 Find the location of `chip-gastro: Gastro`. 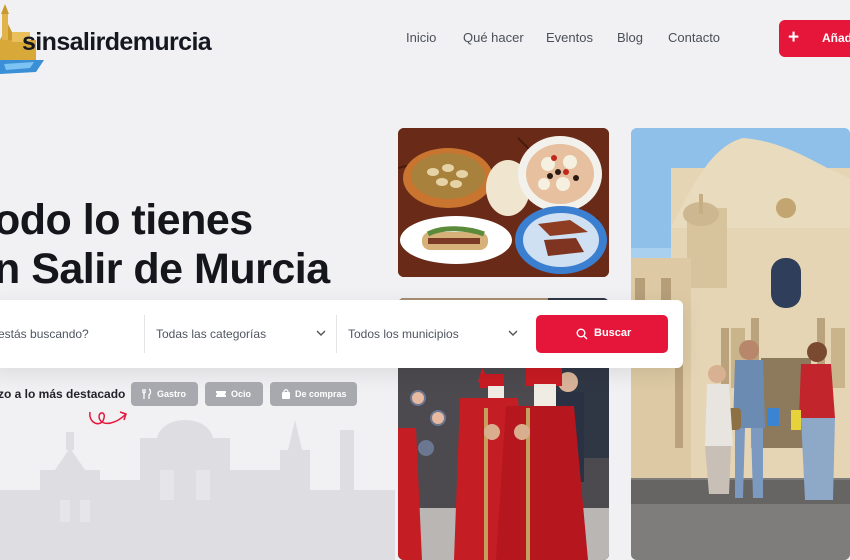

chip-gastro: Gastro is located at coordinates (164, 394).